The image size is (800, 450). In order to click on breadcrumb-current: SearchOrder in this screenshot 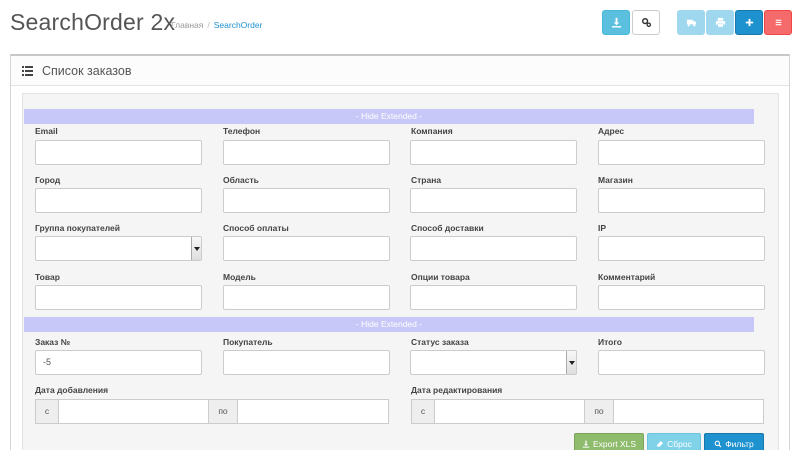, I will do `click(238, 25)`.